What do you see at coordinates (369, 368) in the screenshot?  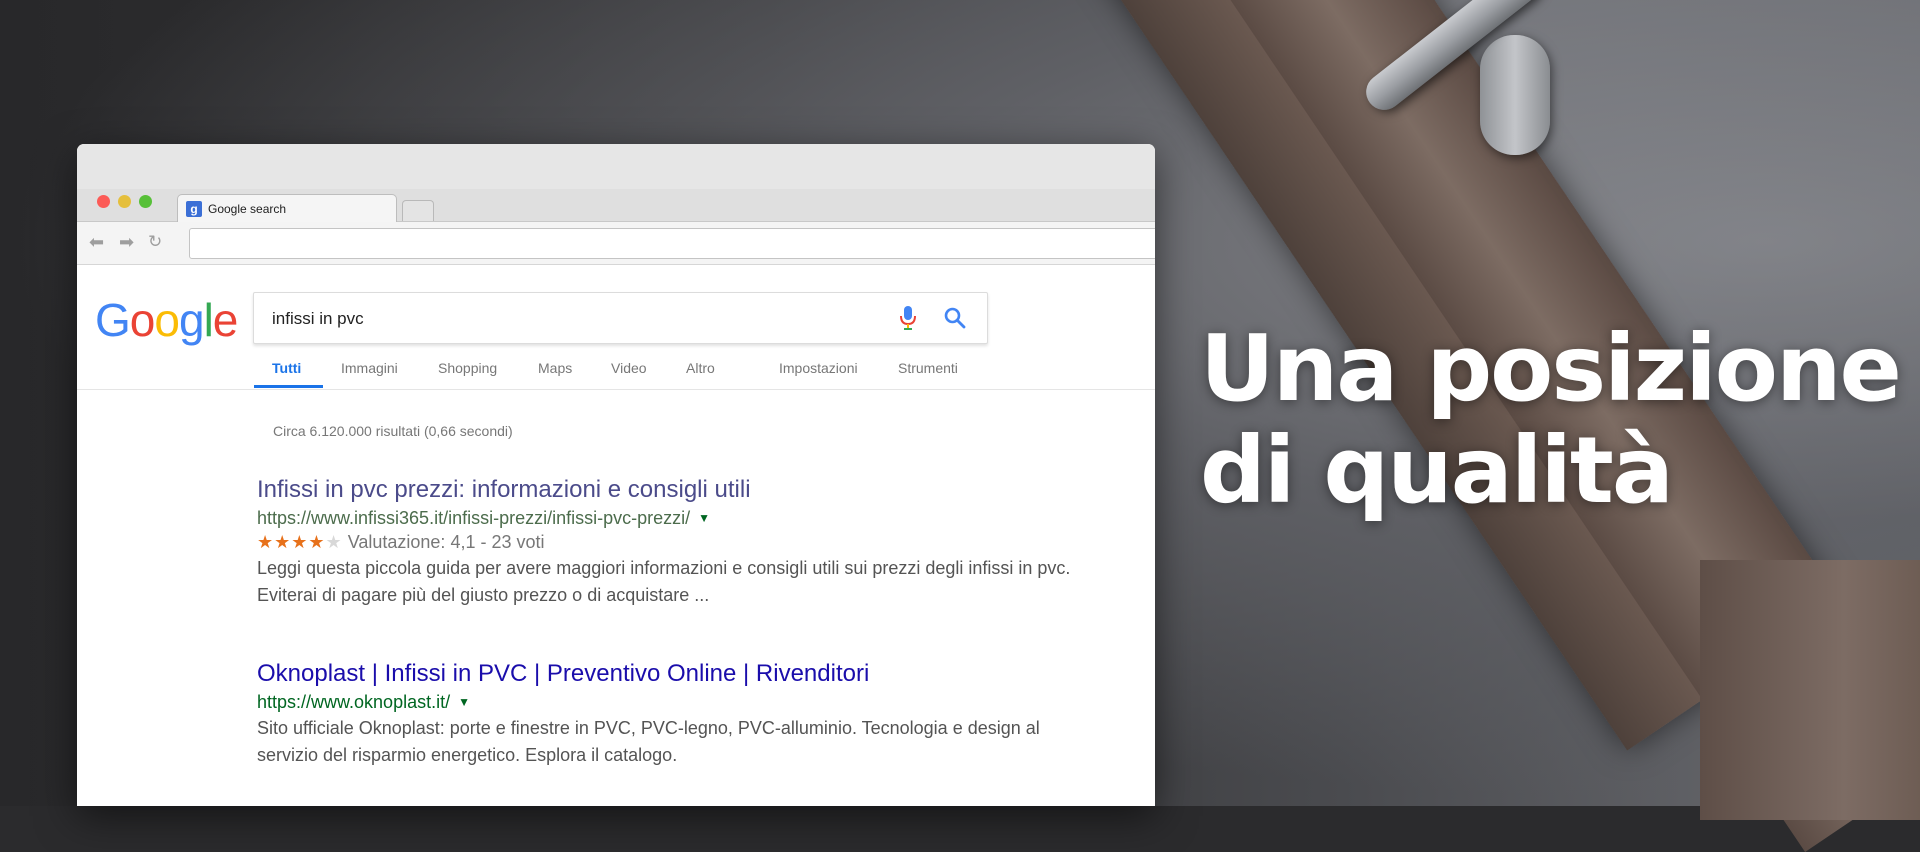 I see `tab-immagini: Immagini` at bounding box center [369, 368].